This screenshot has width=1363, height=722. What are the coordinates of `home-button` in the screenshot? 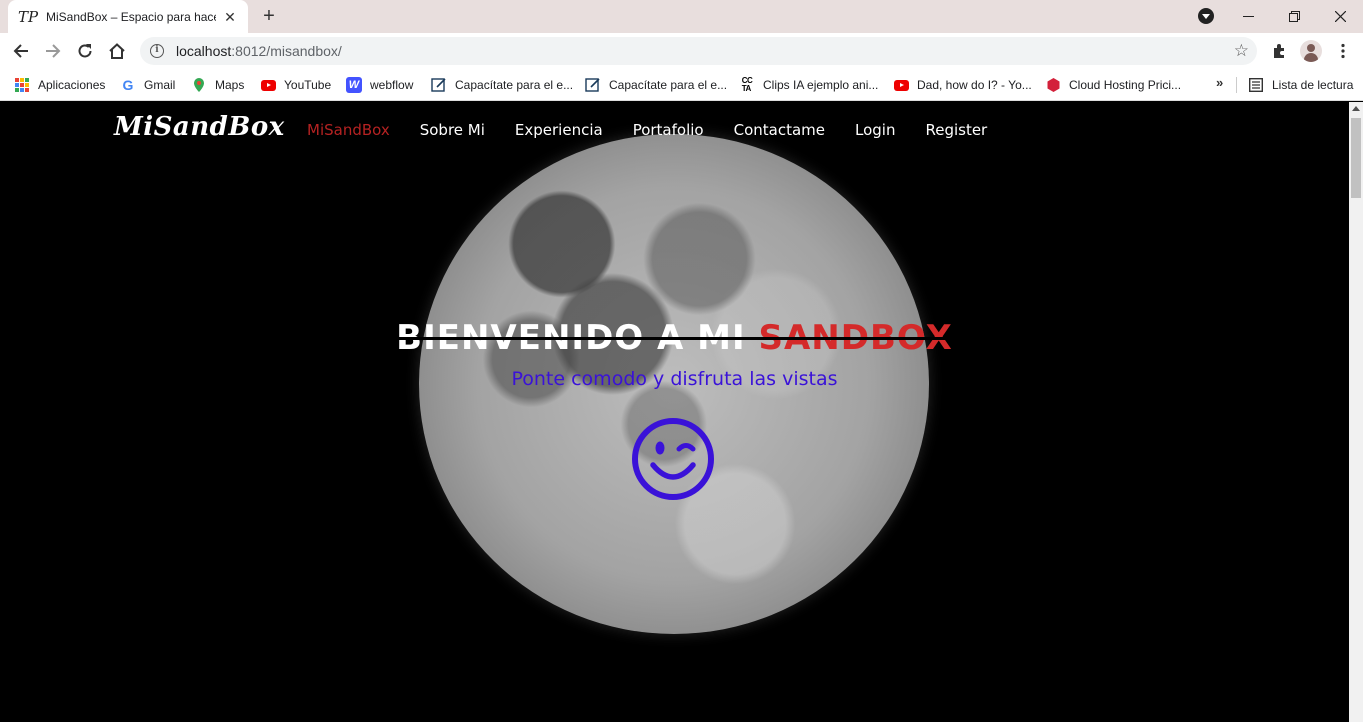 It's located at (117, 51).